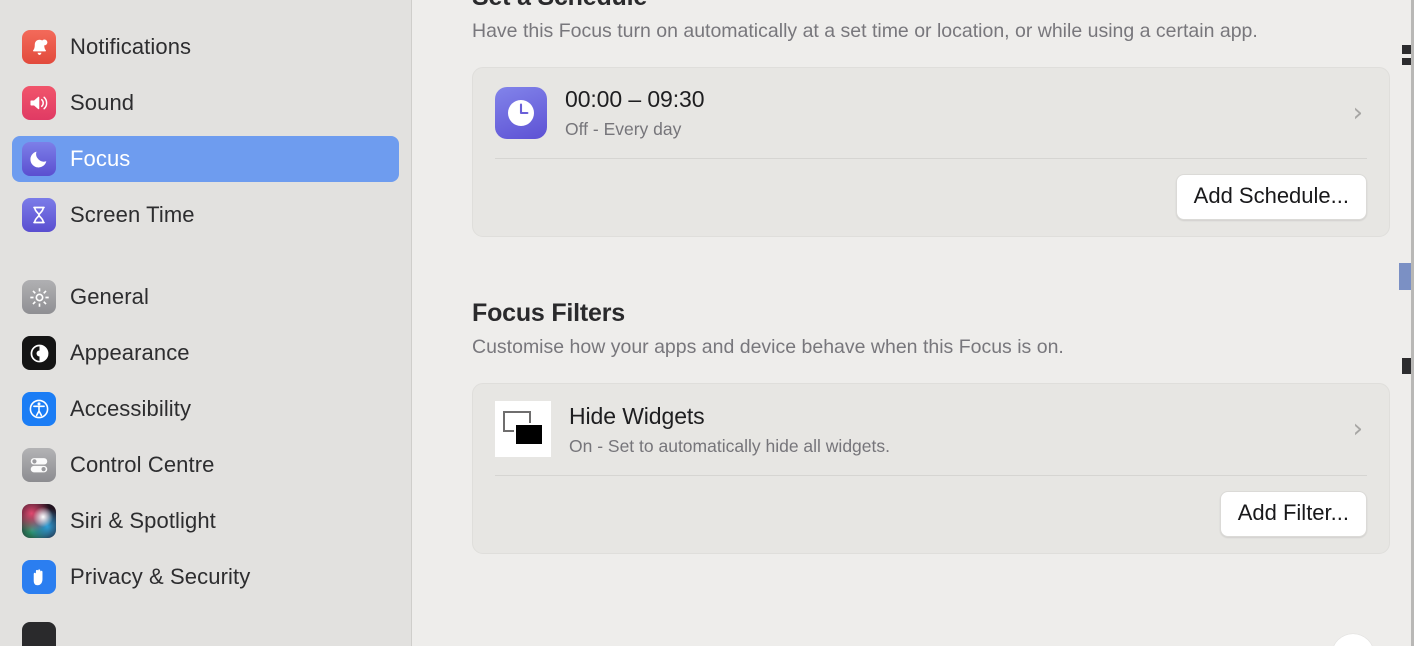  I want to click on widgets-icon-front-shape, so click(529, 434).